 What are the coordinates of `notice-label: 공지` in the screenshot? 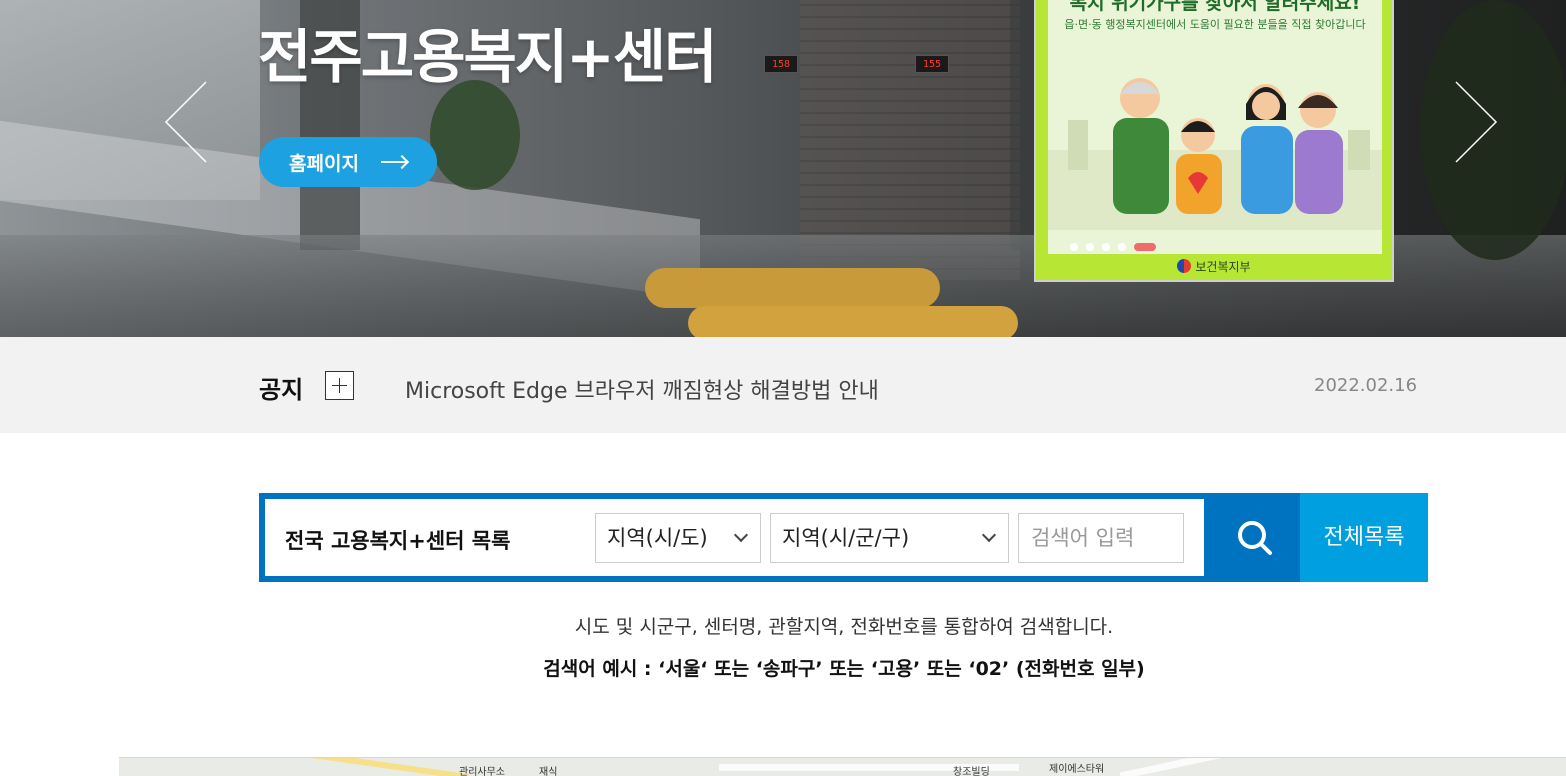 It's located at (281, 390).